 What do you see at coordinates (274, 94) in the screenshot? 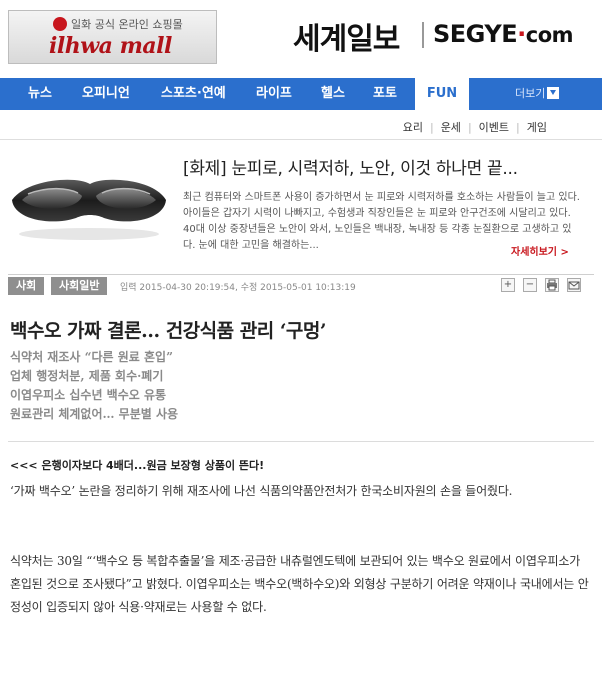
I see `nav-item-life: 라이프` at bounding box center [274, 94].